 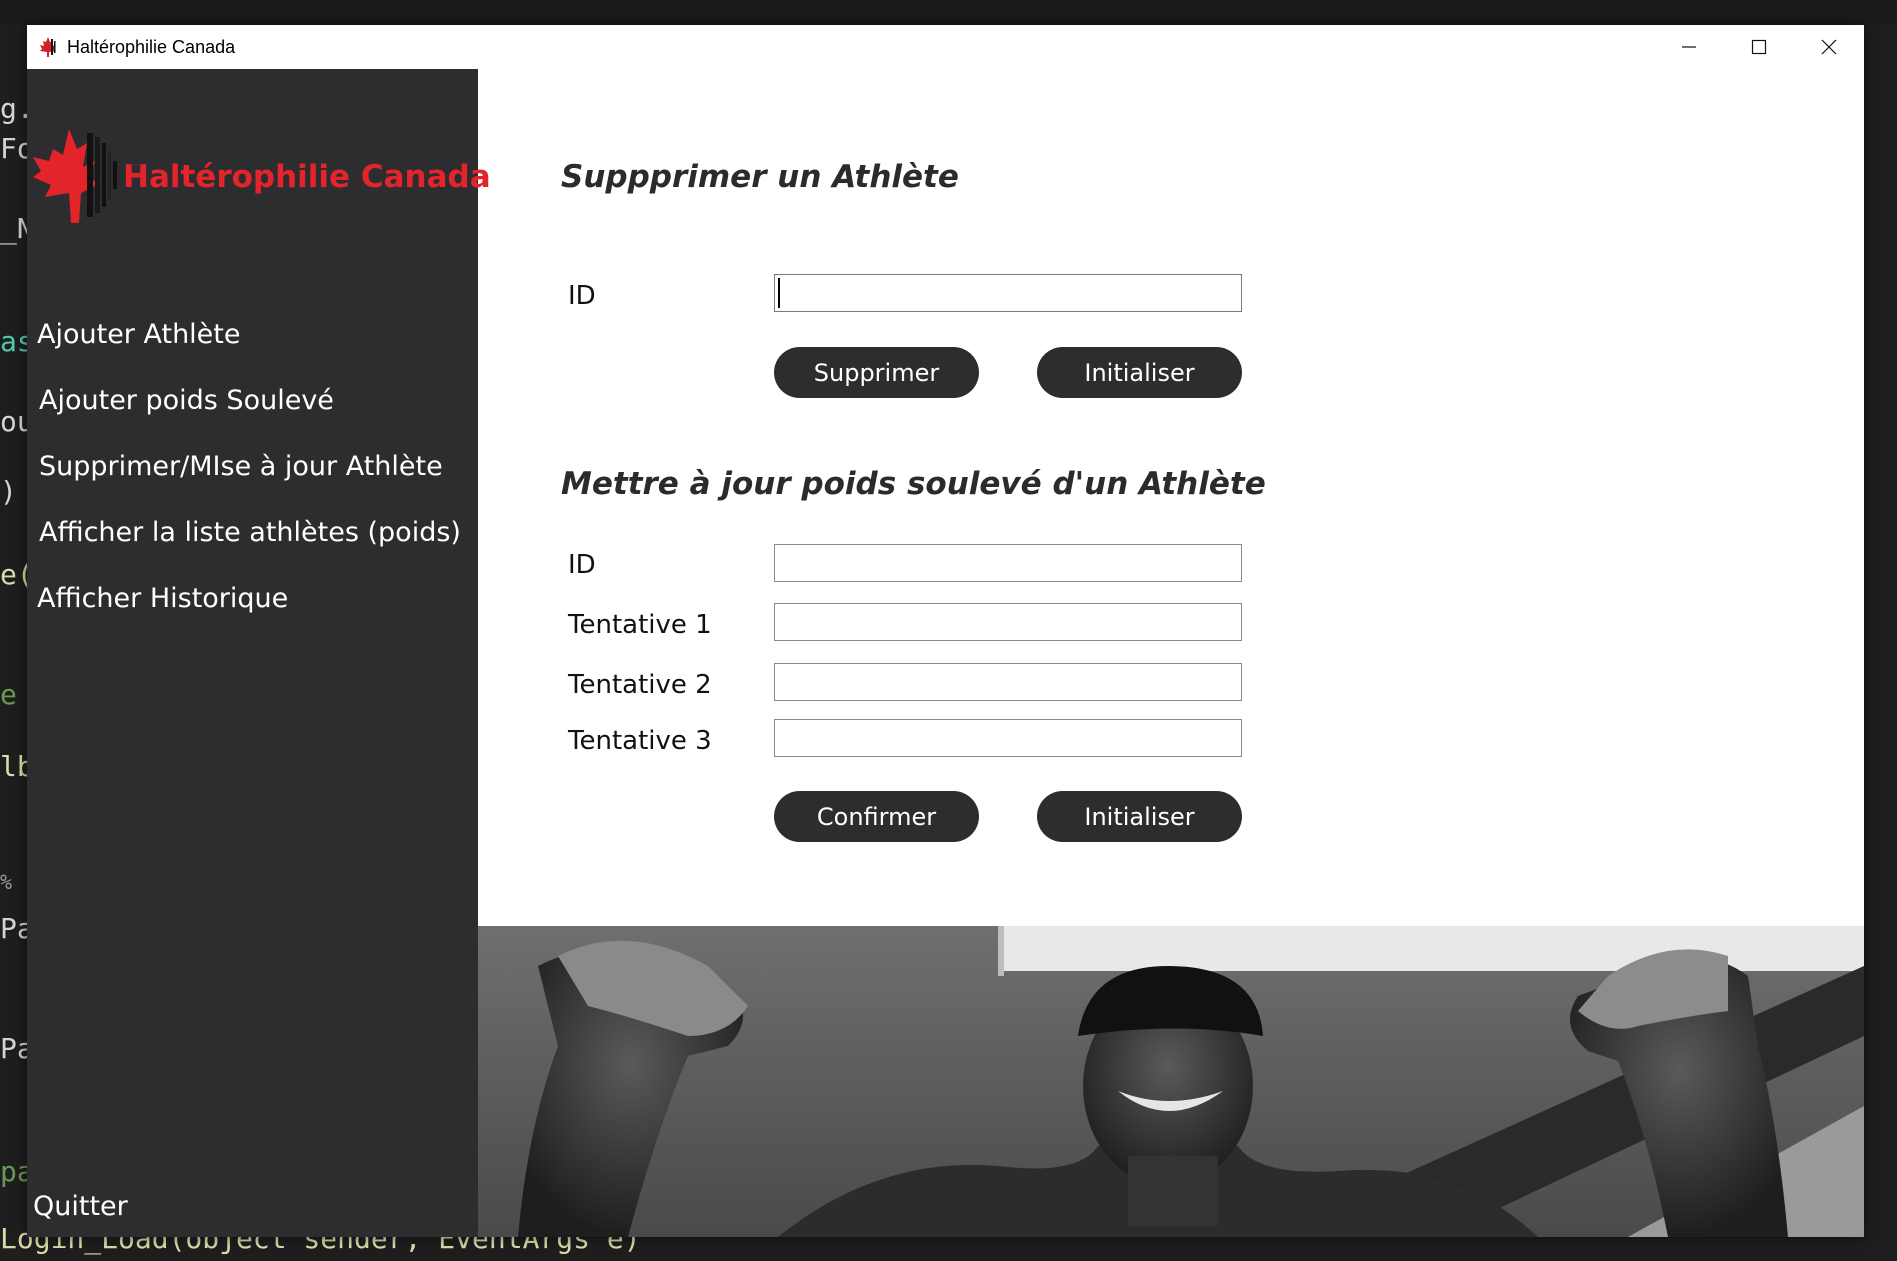 I want to click on code-fragment: e, so click(x=8, y=694).